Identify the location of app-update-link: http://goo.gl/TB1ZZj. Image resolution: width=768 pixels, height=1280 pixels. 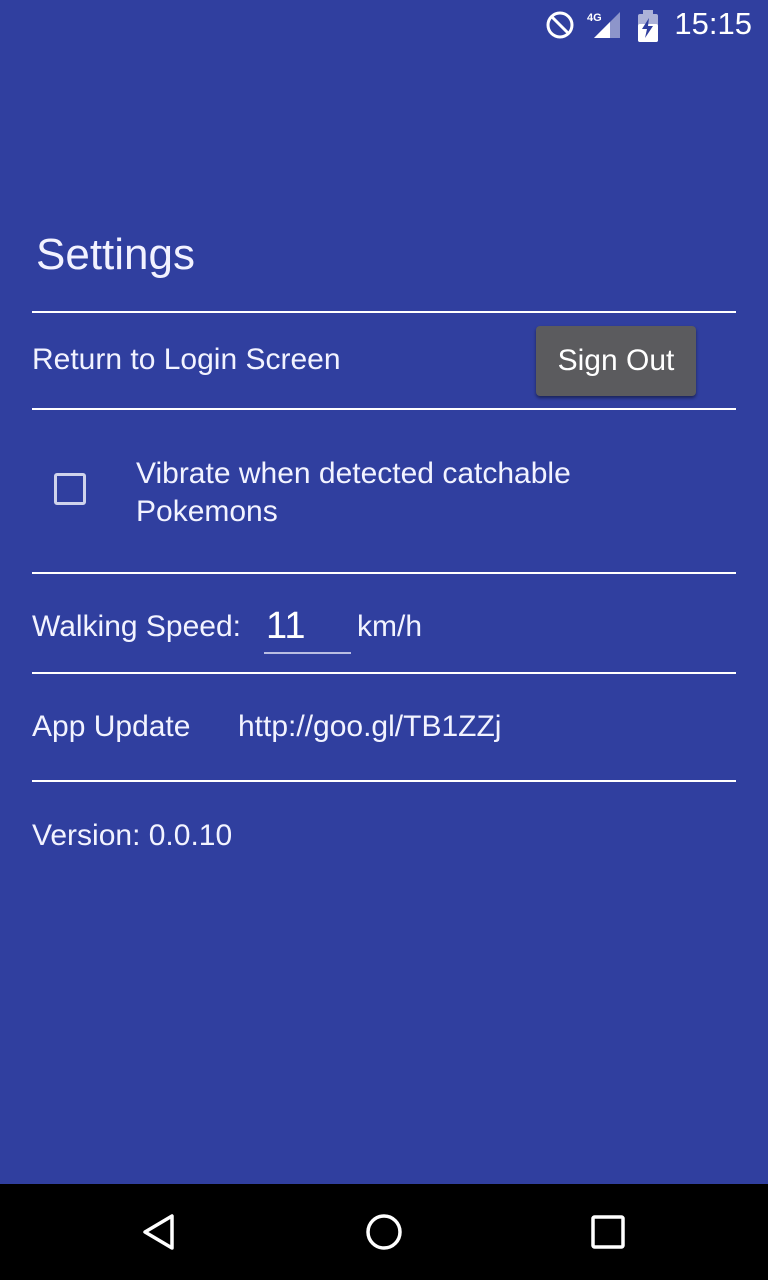
(369, 727).